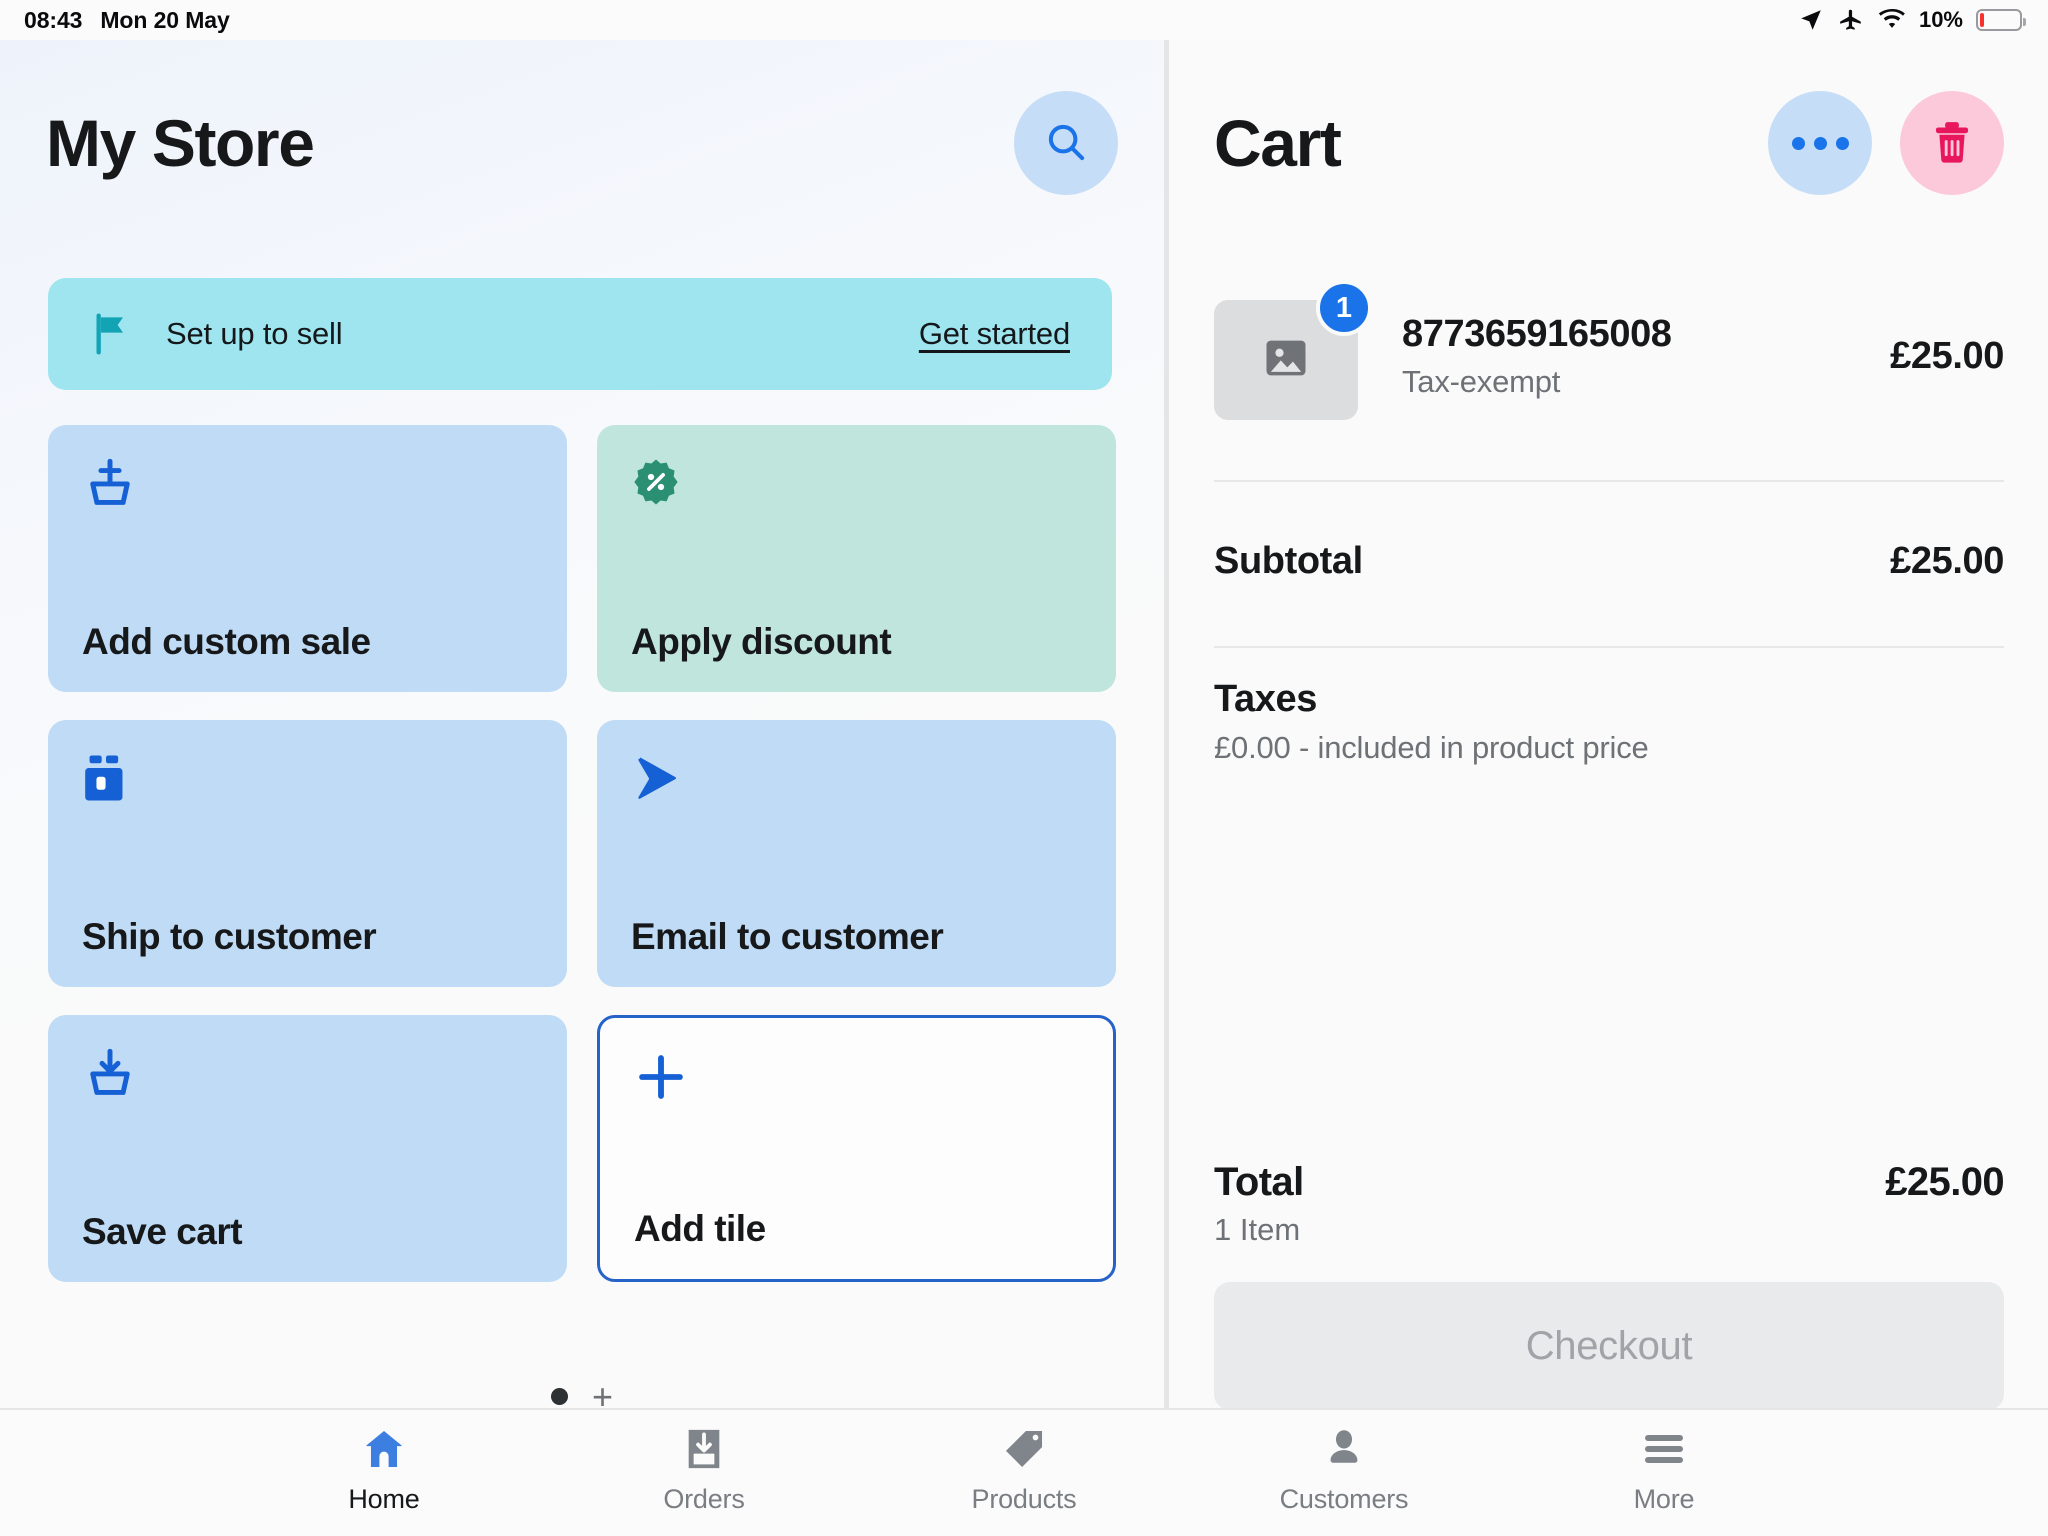  I want to click on clear-cart-button, so click(1952, 143).